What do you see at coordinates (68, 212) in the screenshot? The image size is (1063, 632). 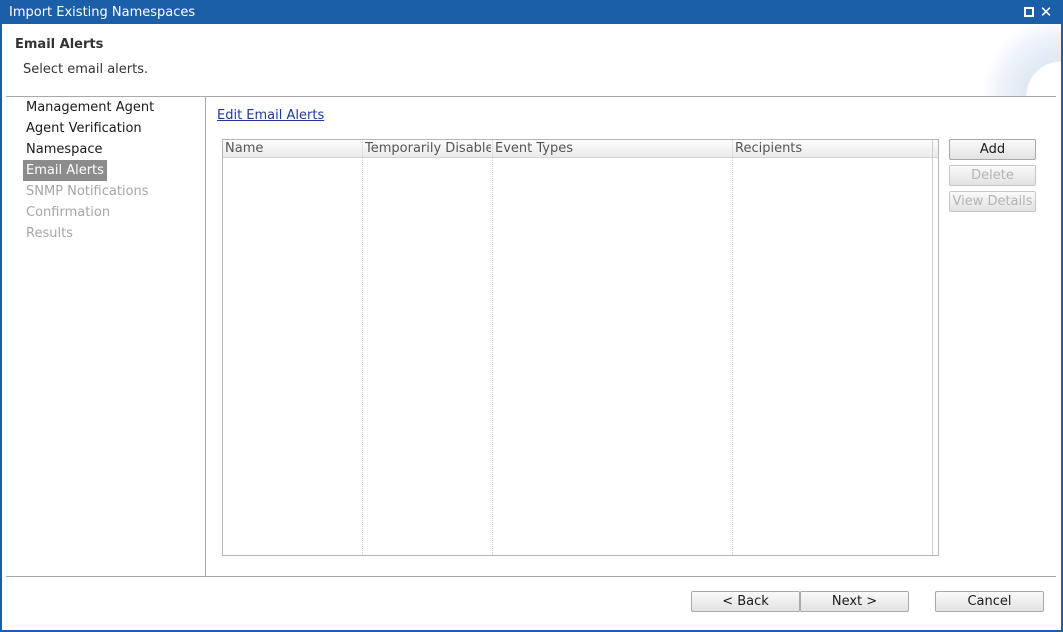 I see `nav-item-confirmation: Confirmation` at bounding box center [68, 212].